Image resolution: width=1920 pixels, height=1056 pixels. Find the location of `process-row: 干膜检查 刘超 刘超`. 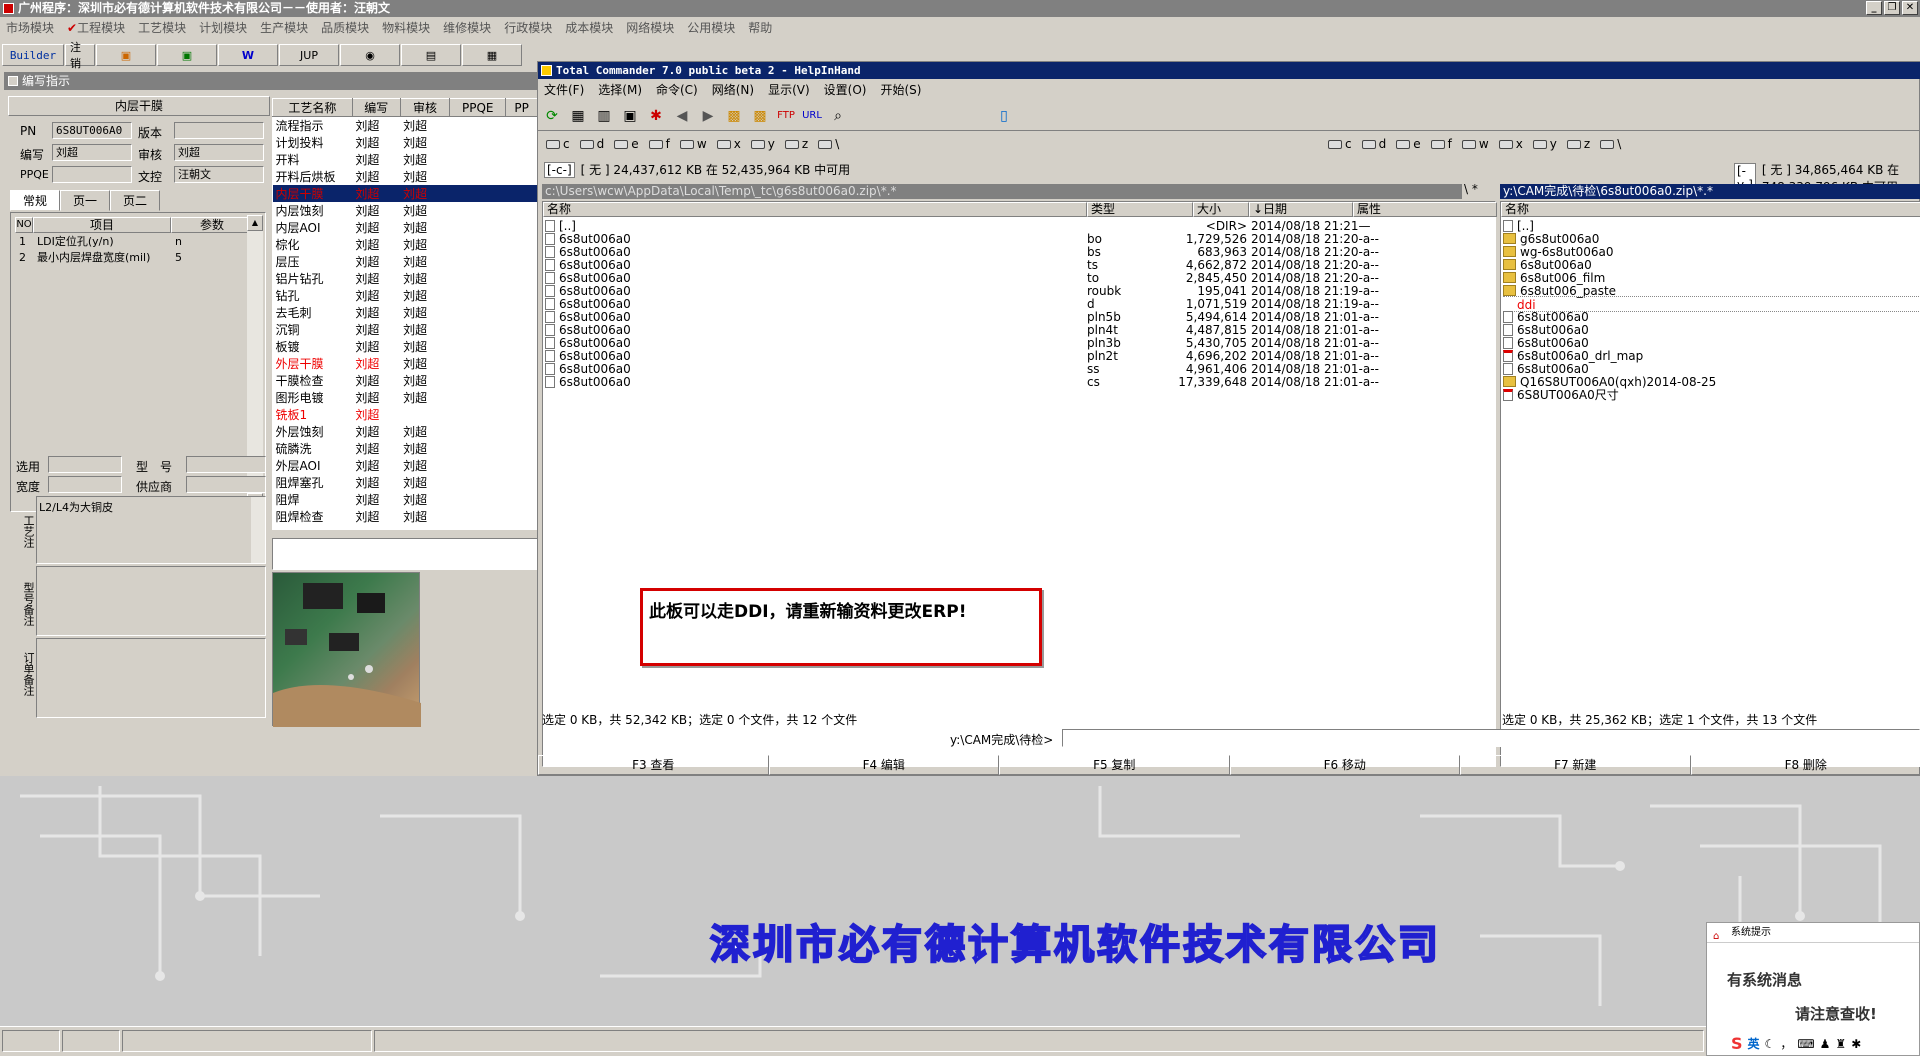

process-row: 干膜检查 刘超 刘超 is located at coordinates (405, 380).